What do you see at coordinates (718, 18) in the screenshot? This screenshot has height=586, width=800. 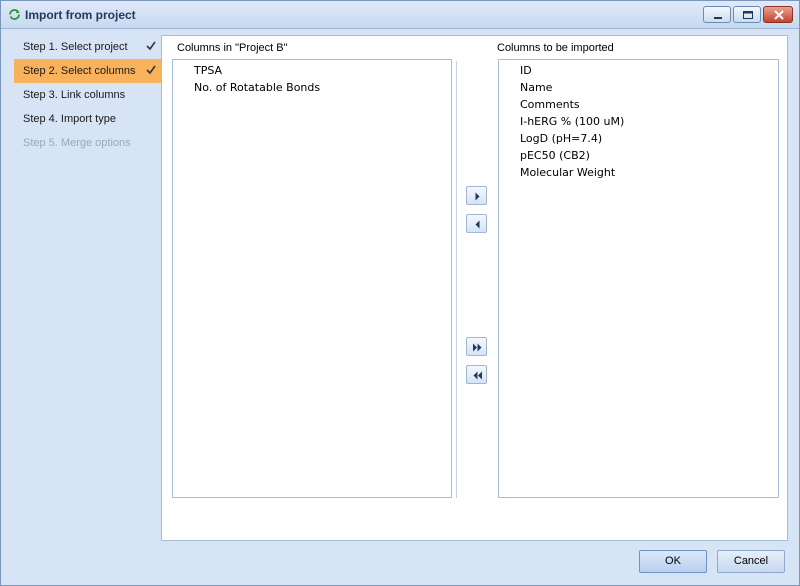 I see `minimize-icon` at bounding box center [718, 18].